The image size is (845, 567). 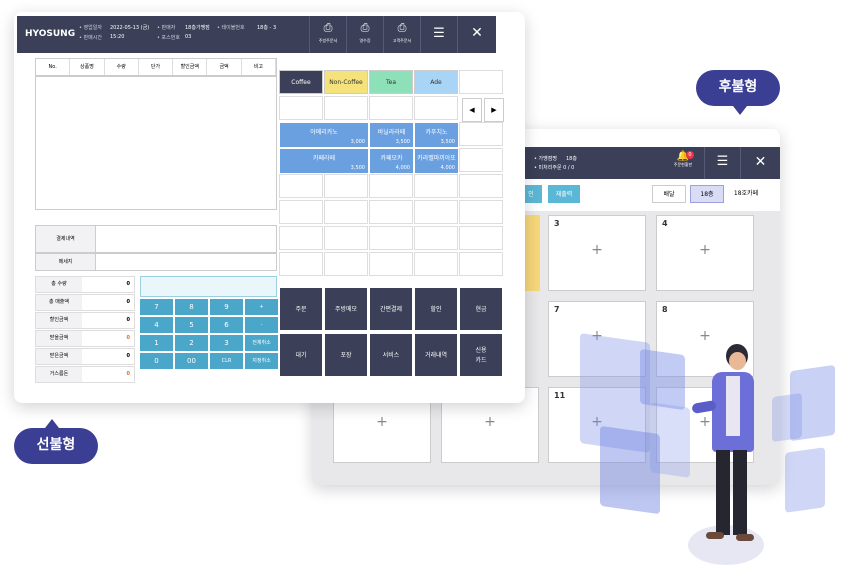 I want to click on message-row: 메세지, so click(x=156, y=262).